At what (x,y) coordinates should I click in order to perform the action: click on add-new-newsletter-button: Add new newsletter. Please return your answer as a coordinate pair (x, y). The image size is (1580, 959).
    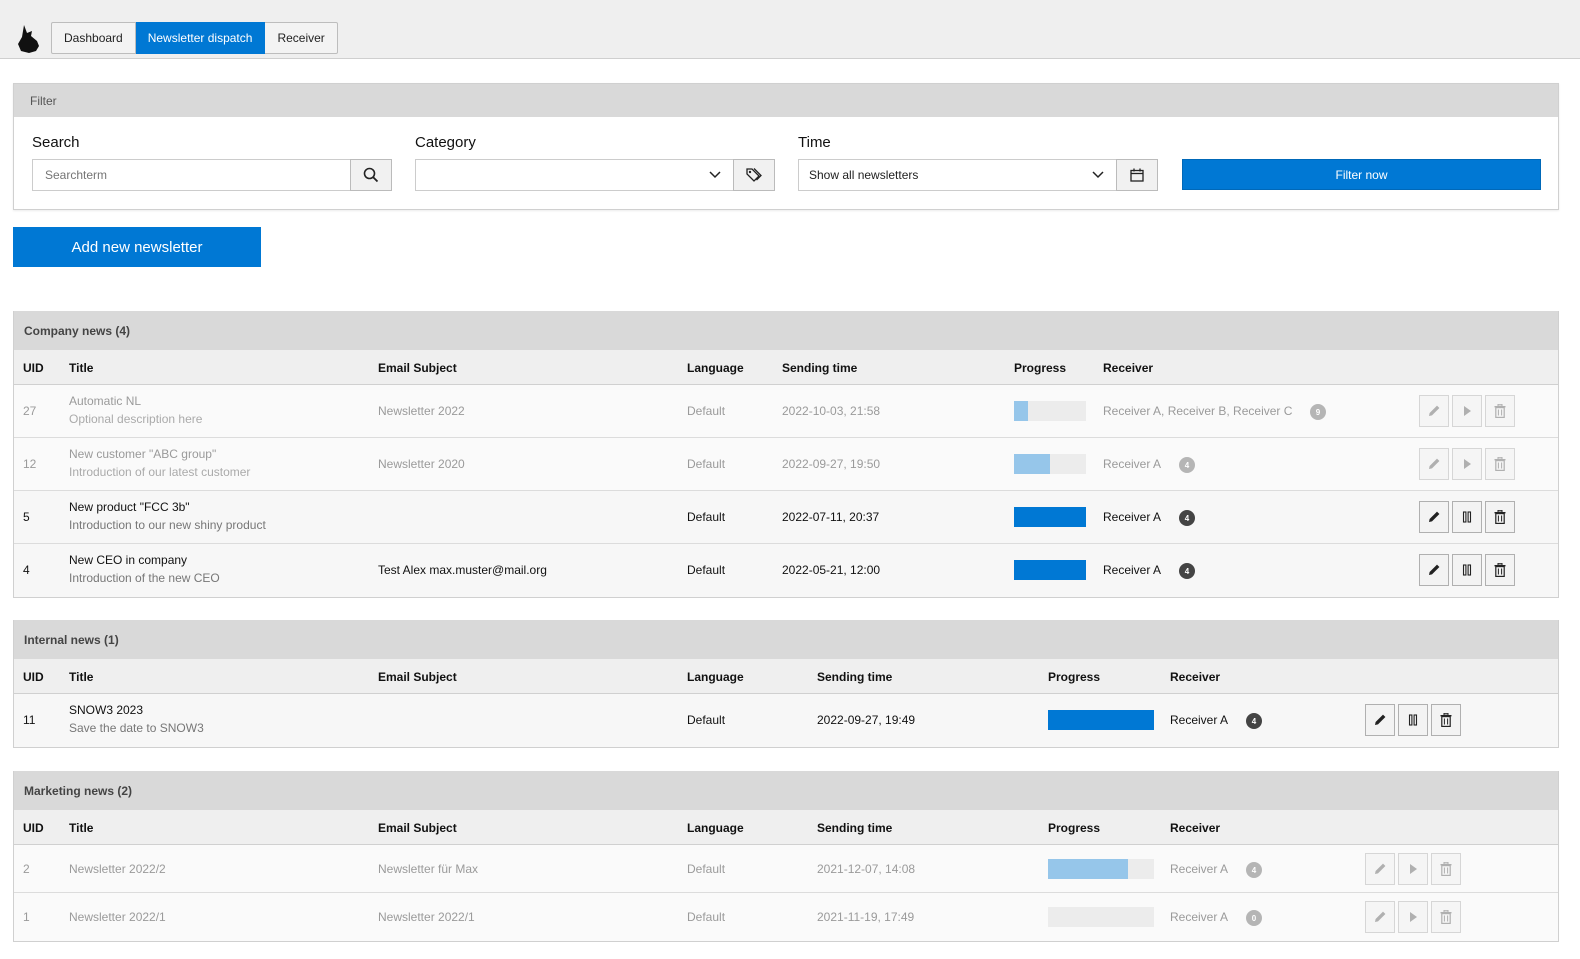
    Looking at the image, I should click on (137, 247).